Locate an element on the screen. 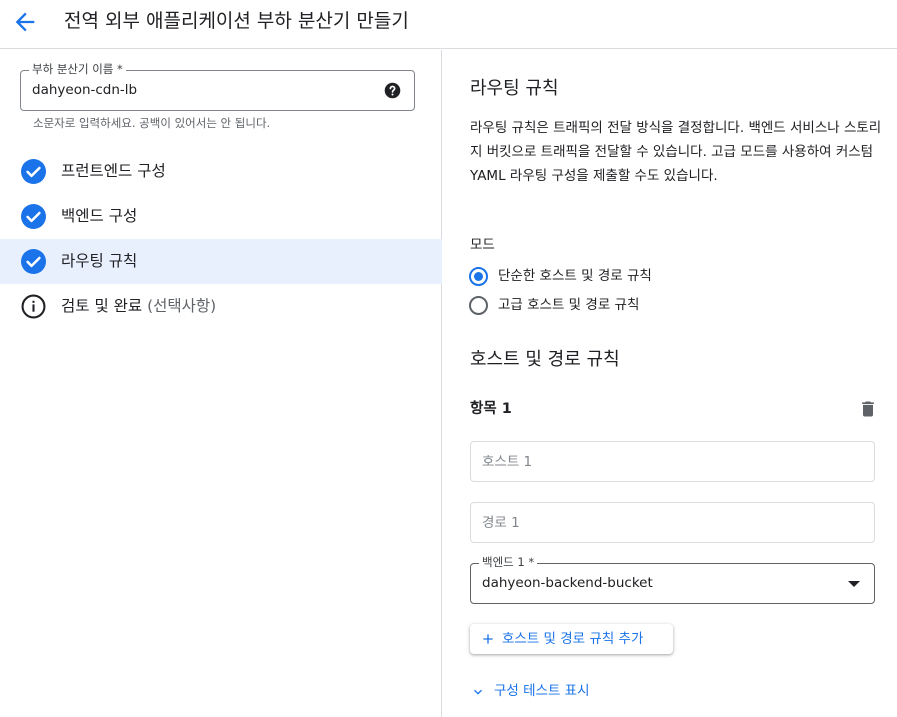 The image size is (897, 717). radio-button-checked is located at coordinates (478, 276).